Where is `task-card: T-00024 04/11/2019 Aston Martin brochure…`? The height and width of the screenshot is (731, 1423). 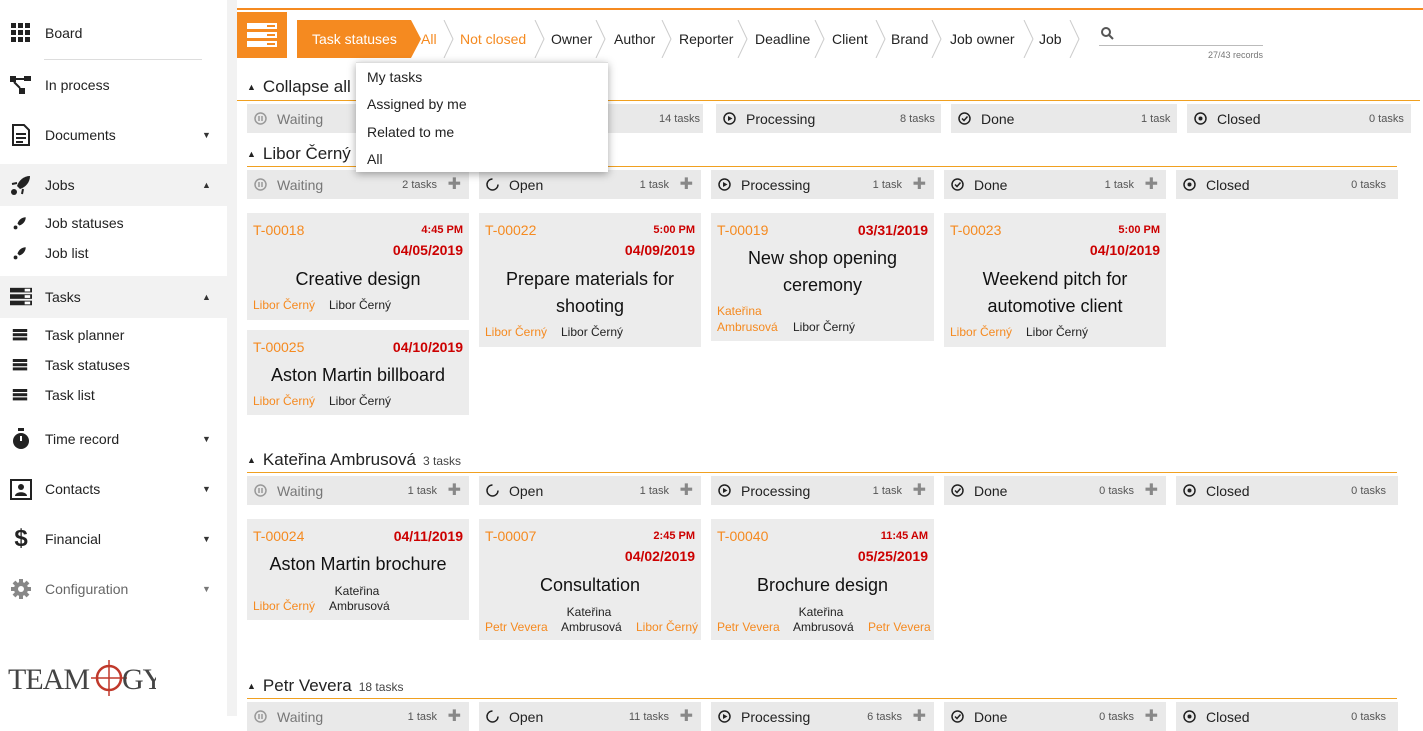 task-card: T-00024 04/11/2019 Aston Martin brochure… is located at coordinates (358, 569).